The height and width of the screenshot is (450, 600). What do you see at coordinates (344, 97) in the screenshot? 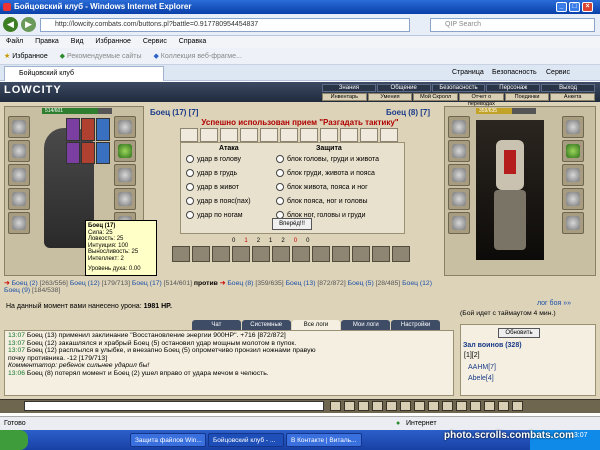
I see `nav-inventory: Инвентарь` at bounding box center [344, 97].